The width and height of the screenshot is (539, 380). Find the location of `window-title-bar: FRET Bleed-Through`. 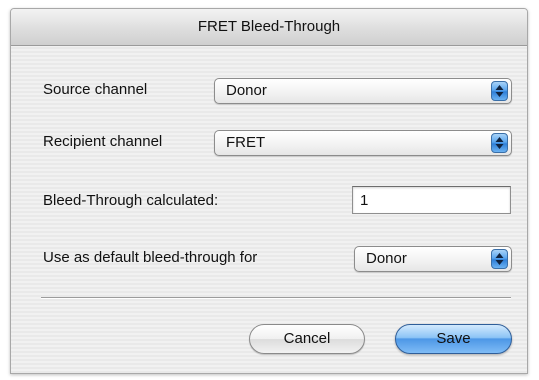

window-title-bar: FRET Bleed-Through is located at coordinates (269, 27).